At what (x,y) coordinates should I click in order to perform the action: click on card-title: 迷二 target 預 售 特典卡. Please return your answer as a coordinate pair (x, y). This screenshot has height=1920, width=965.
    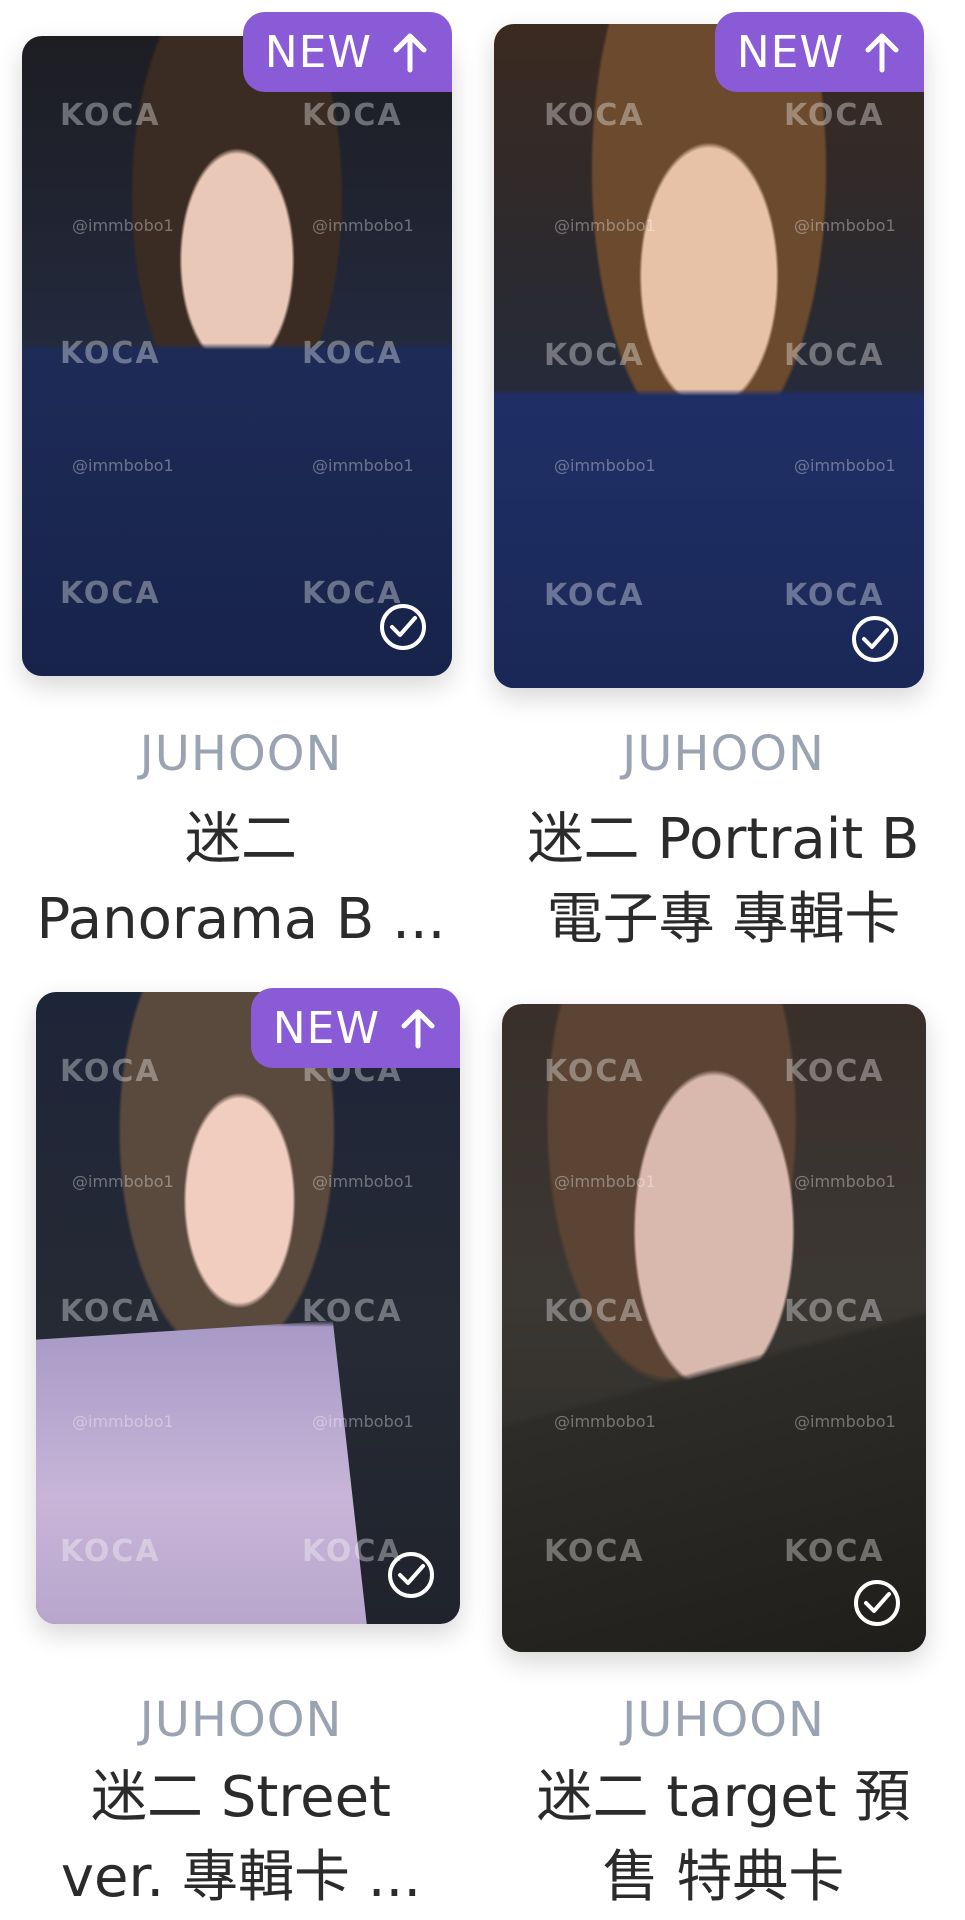
    Looking at the image, I should click on (723, 1837).